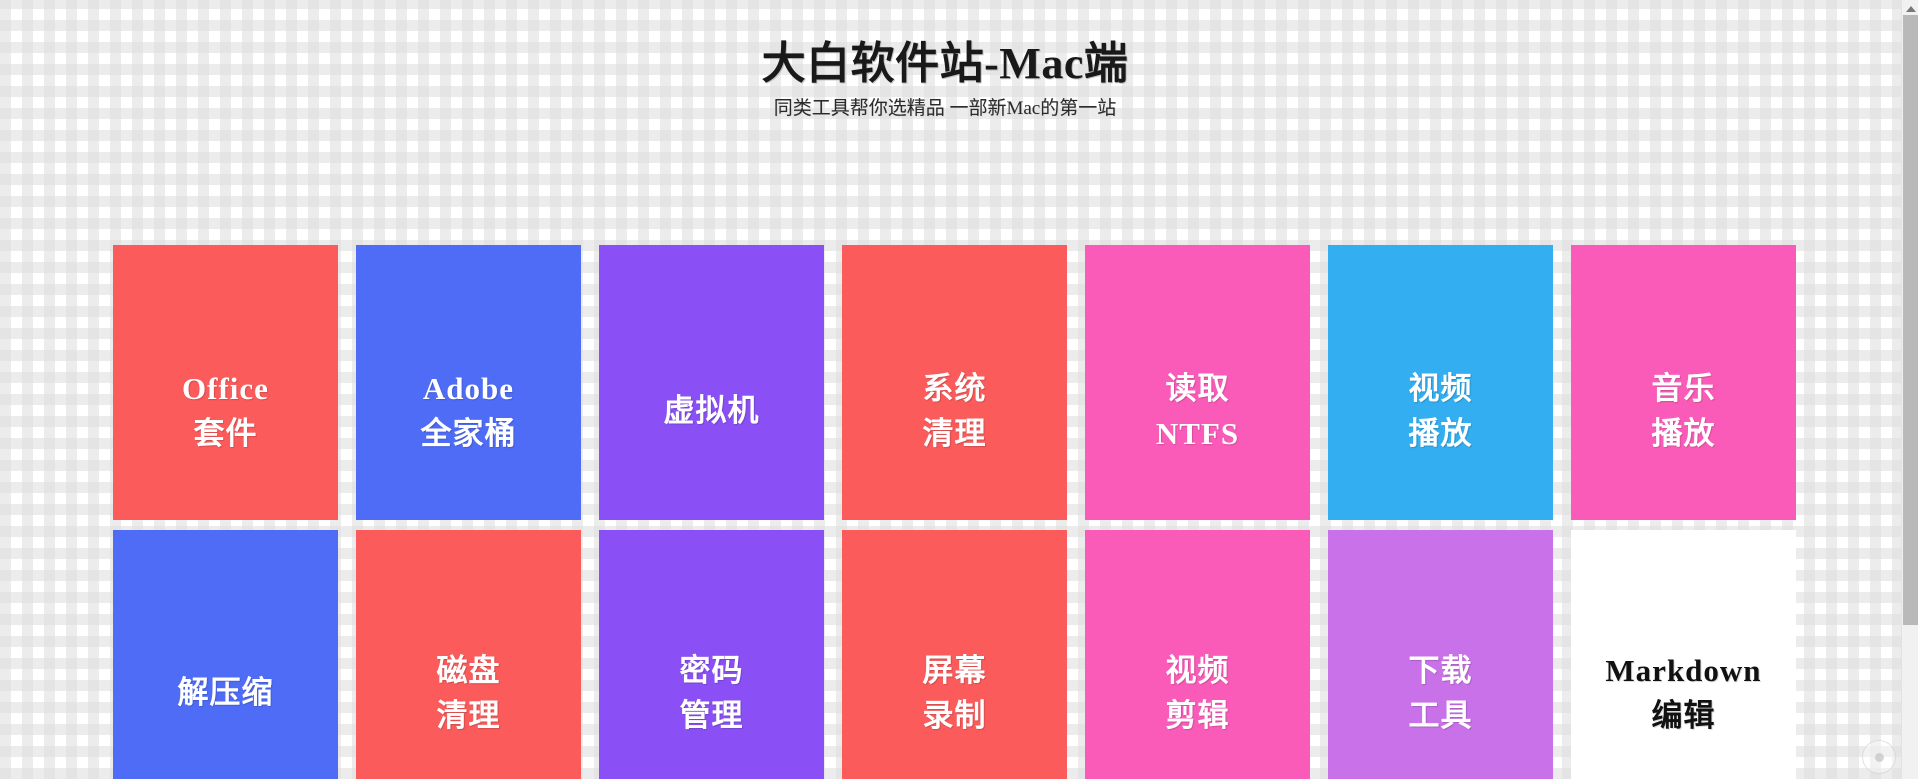 This screenshot has width=1918, height=779. I want to click on category-tile-label: Office 套件, so click(225, 410).